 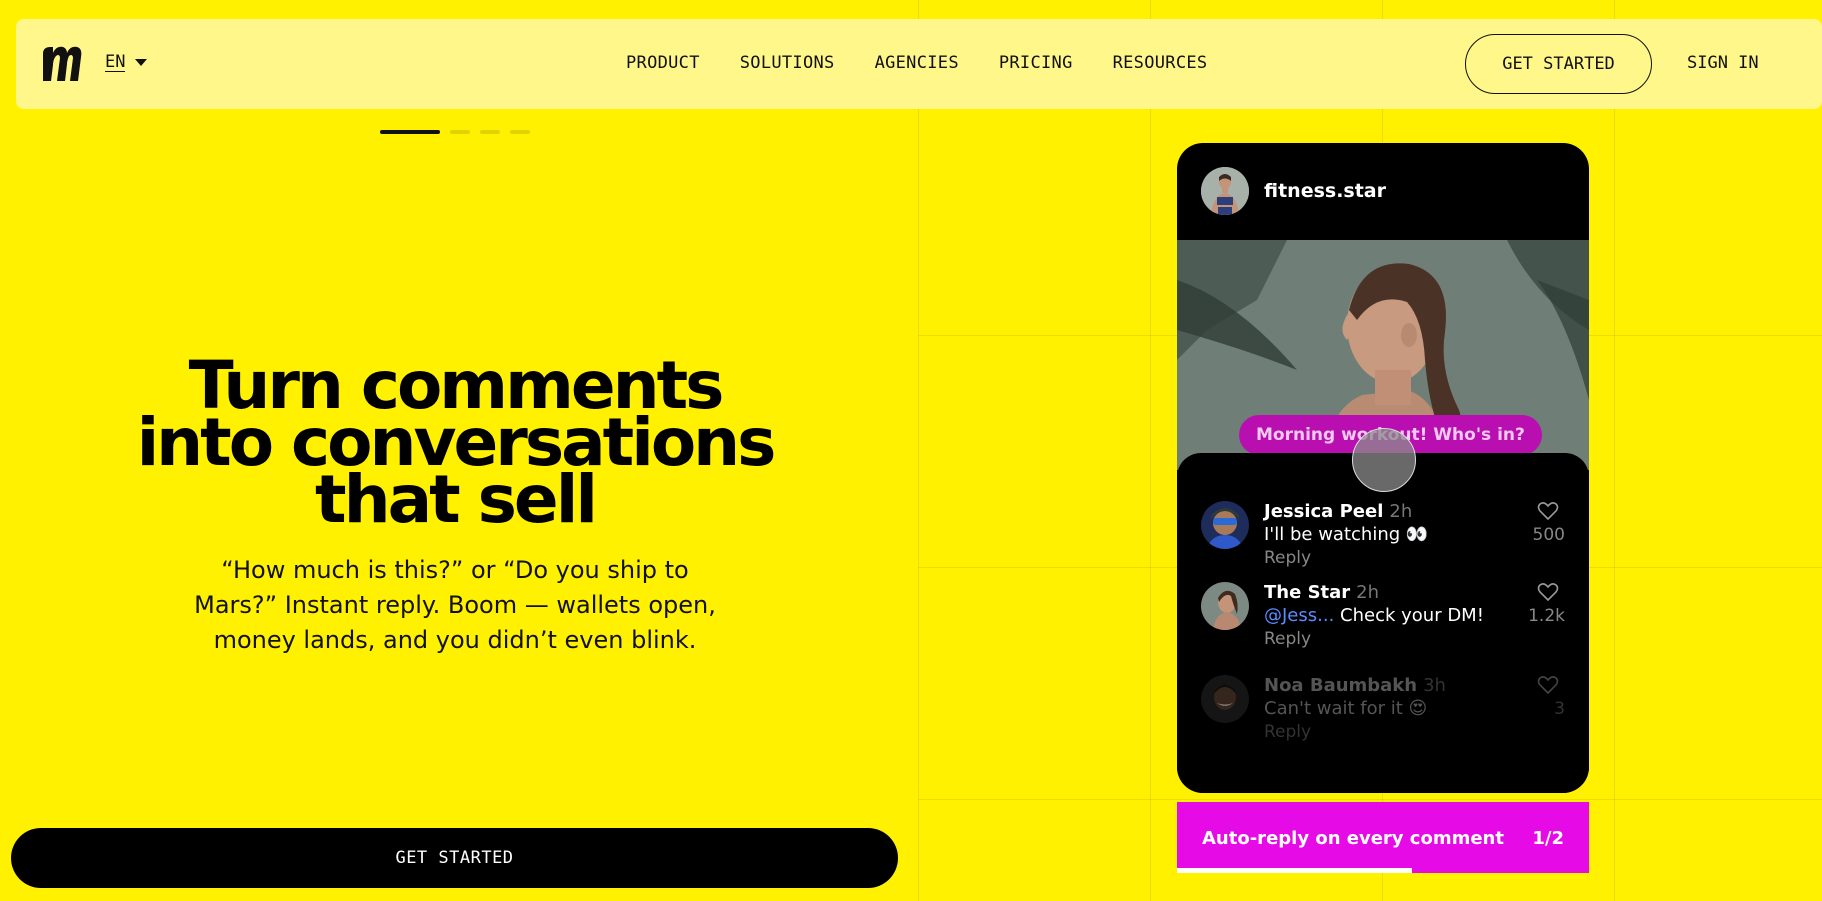 What do you see at coordinates (1346, 708) in the screenshot?
I see `comment-text: Can't wait for it 😍` at bounding box center [1346, 708].